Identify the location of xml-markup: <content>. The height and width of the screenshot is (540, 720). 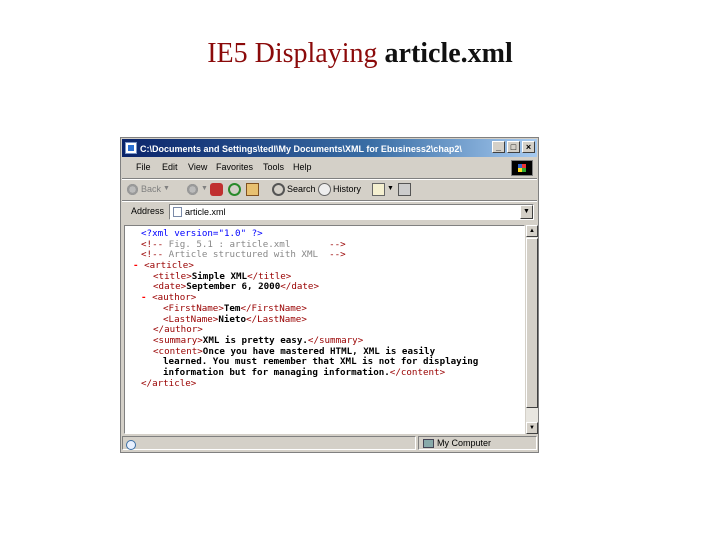
(178, 351).